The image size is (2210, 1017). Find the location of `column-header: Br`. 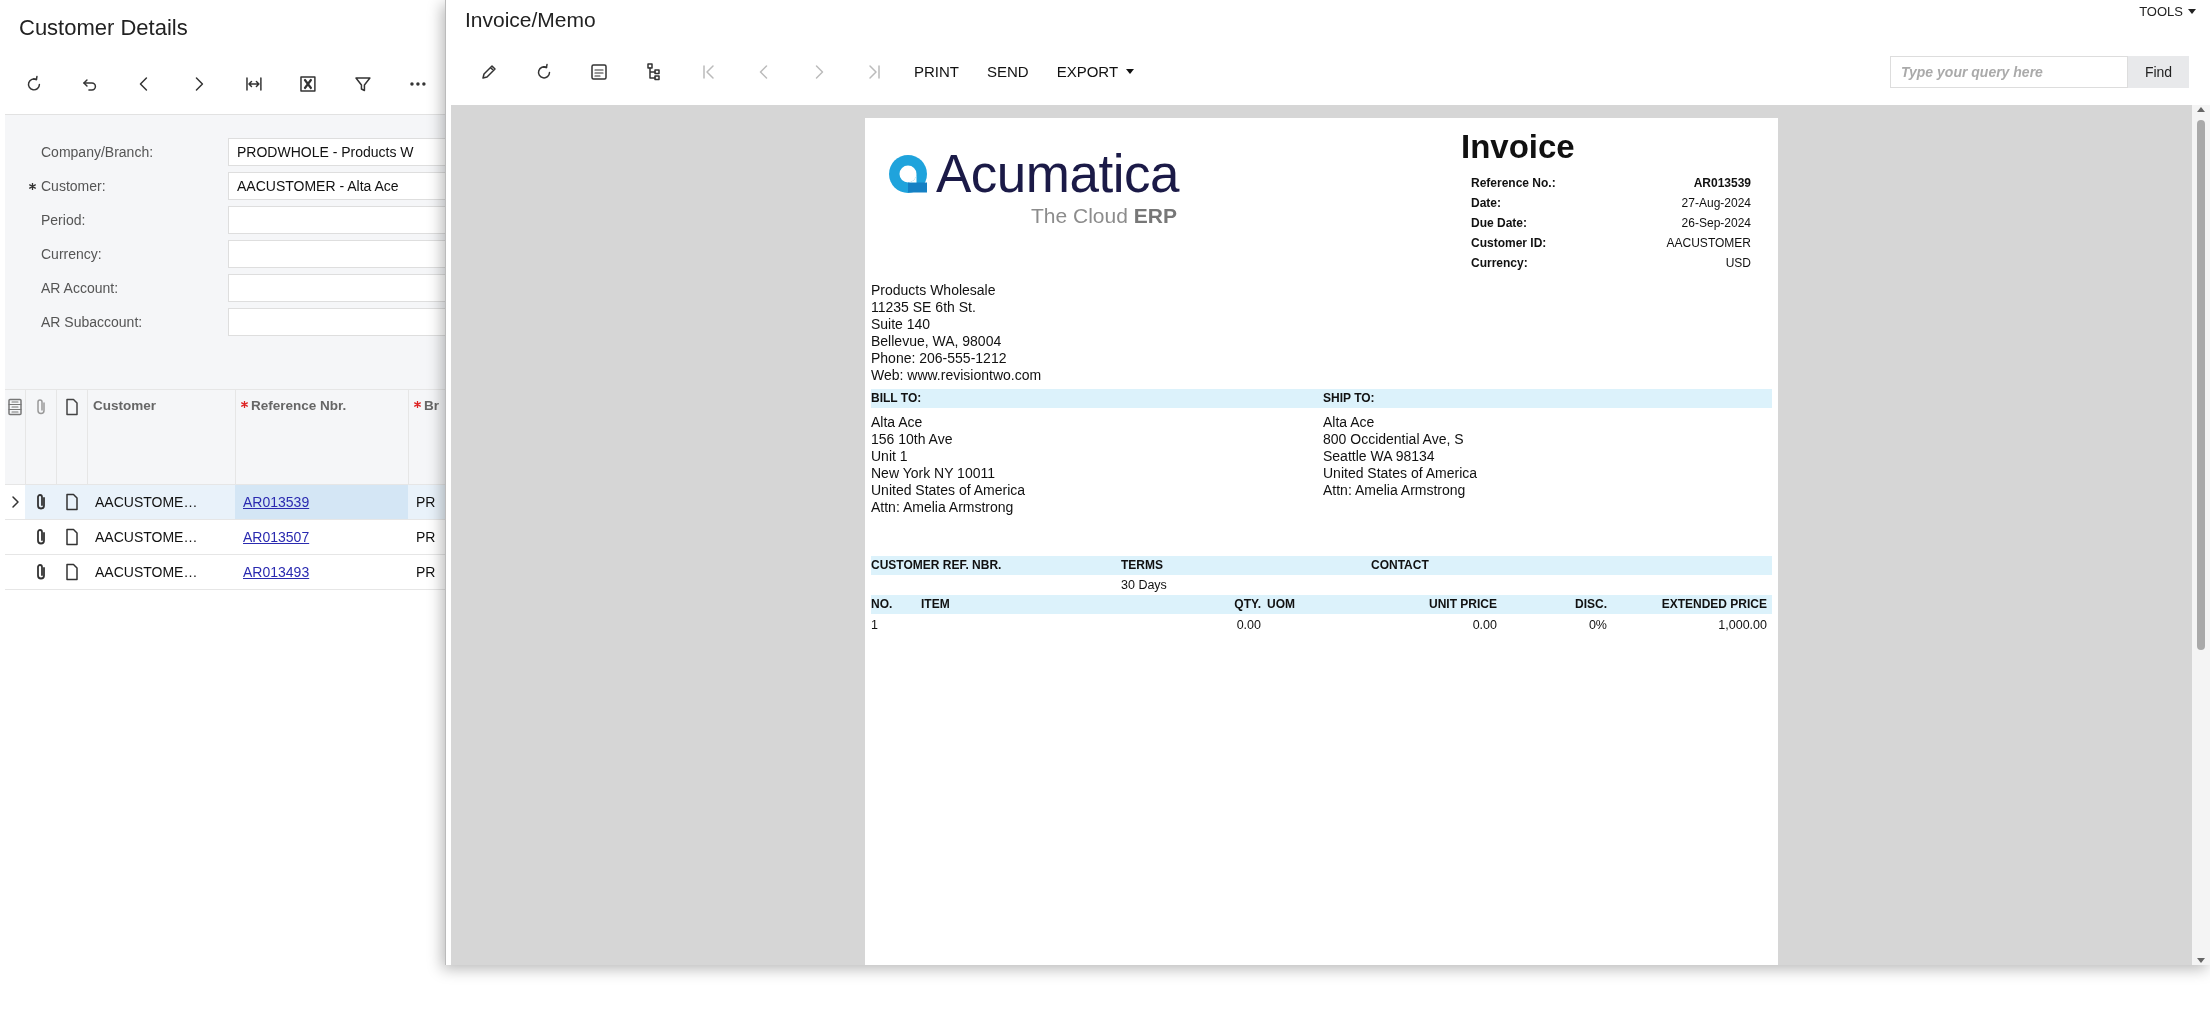

column-header: Br is located at coordinates (431, 405).